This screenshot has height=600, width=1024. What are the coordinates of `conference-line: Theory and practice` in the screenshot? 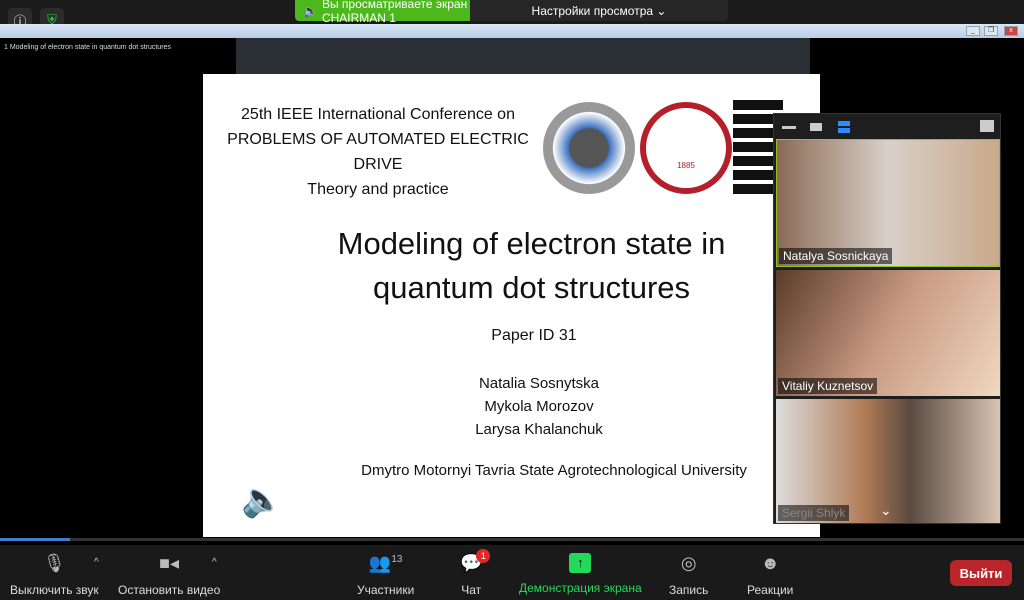 It's located at (378, 189).